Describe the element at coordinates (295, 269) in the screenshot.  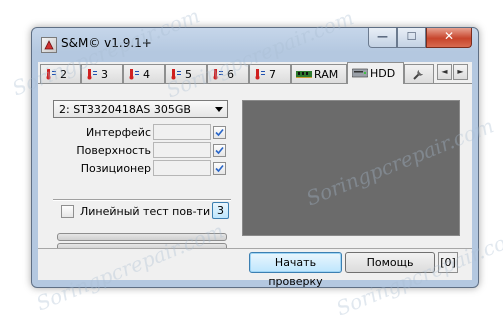
I see `start-check-button: Начать проверку` at that location.